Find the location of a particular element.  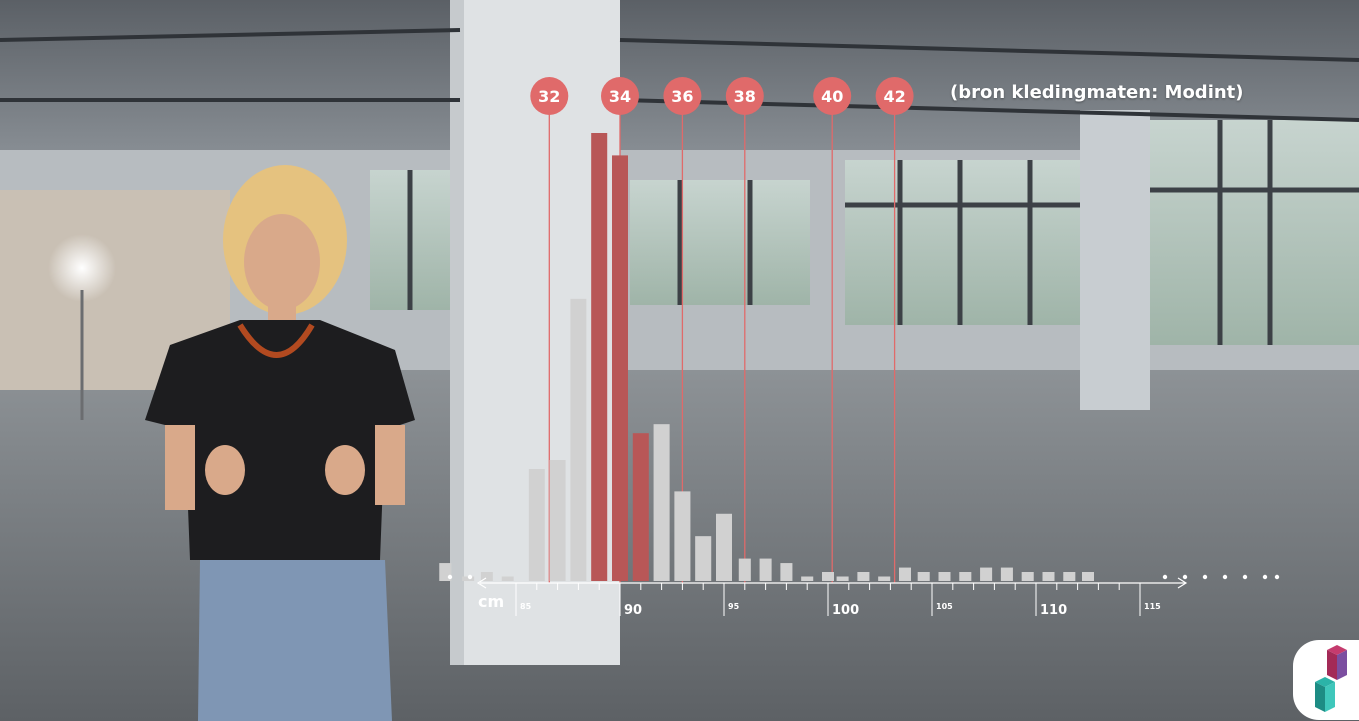

size-marker-label: 40 is located at coordinates (832, 96).